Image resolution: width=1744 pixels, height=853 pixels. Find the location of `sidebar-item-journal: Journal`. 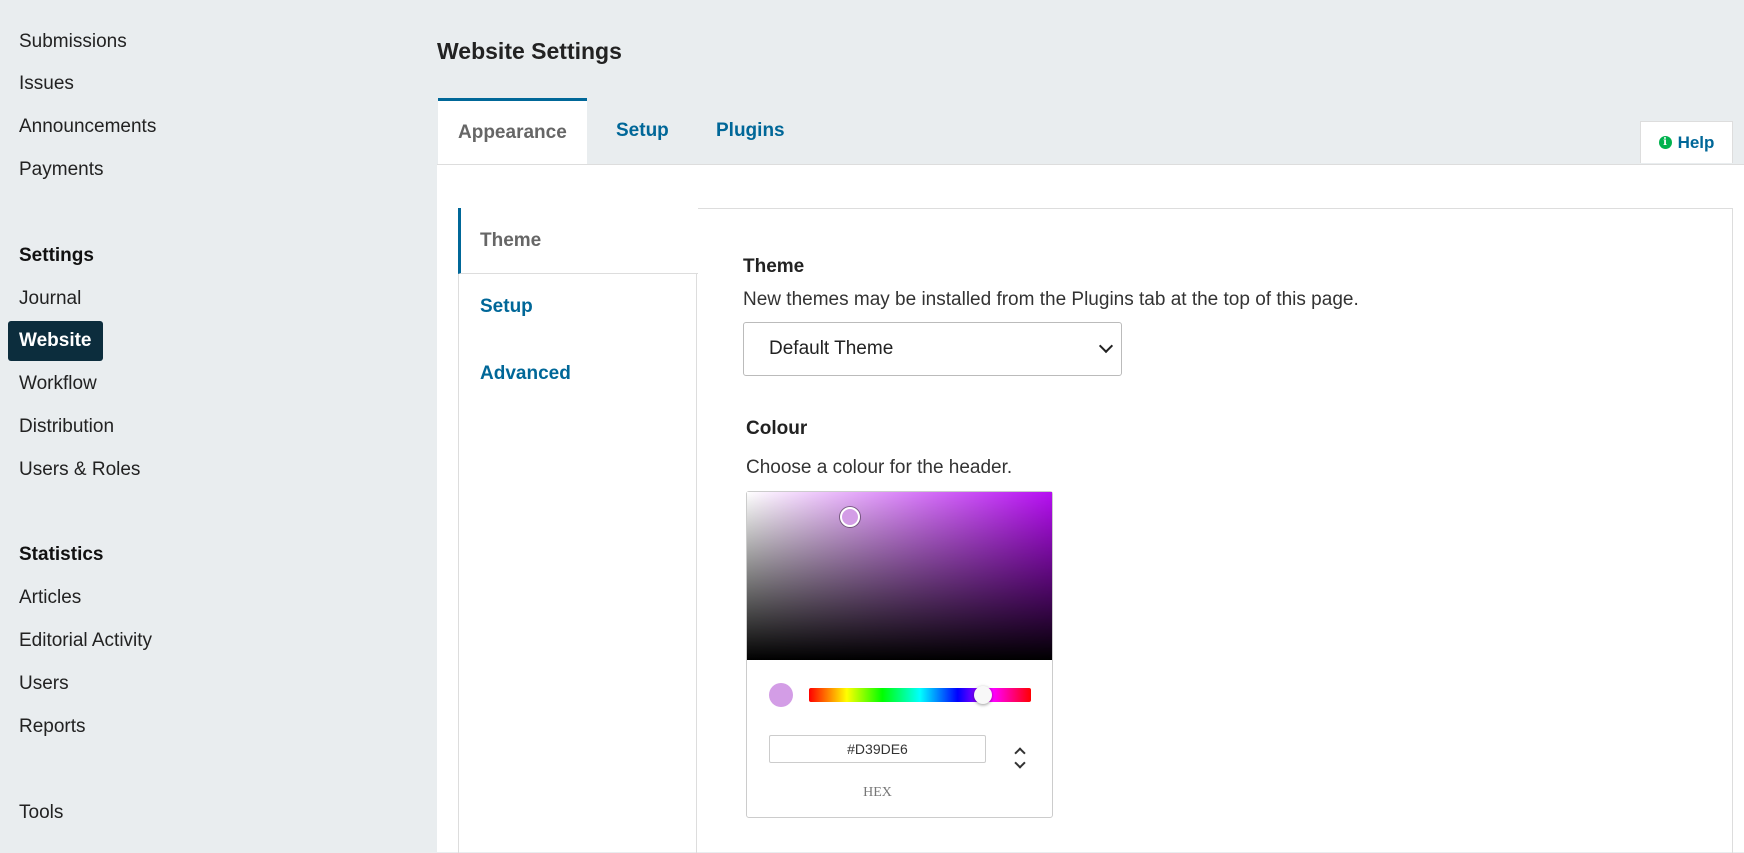

sidebar-item-journal: Journal is located at coordinates (50, 299).